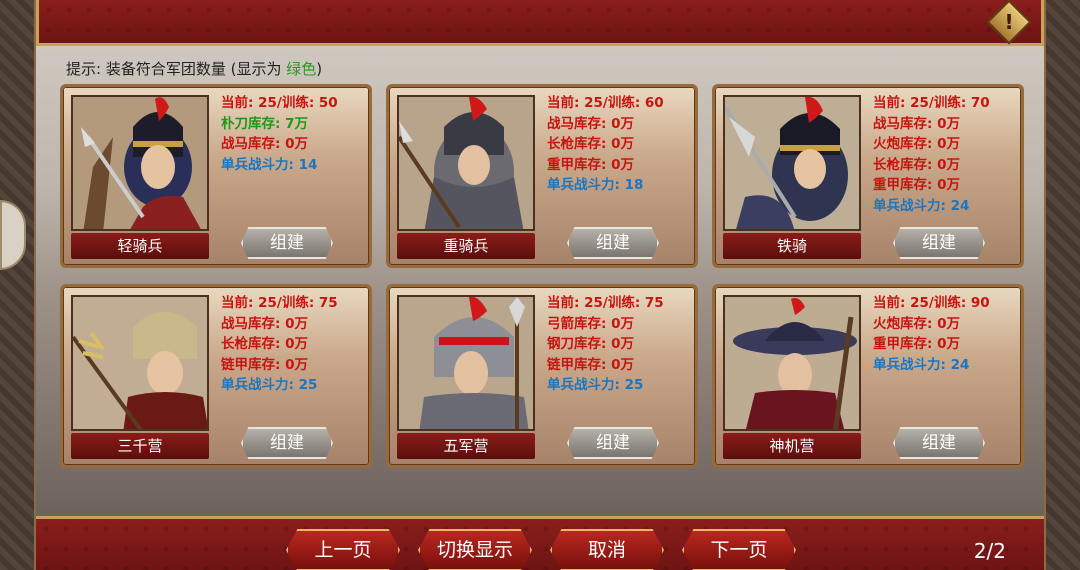 The image size is (1080, 570). What do you see at coordinates (605, 103) in the screenshot?
I see `stat-line: 当前: 25/训练: 60` at bounding box center [605, 103].